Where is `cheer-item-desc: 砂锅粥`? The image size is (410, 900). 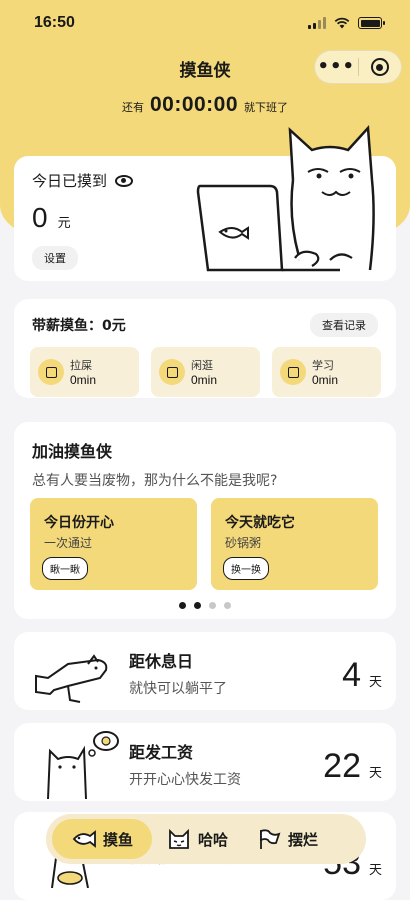
cheer-item-desc: 砂锅粥 is located at coordinates (243, 543).